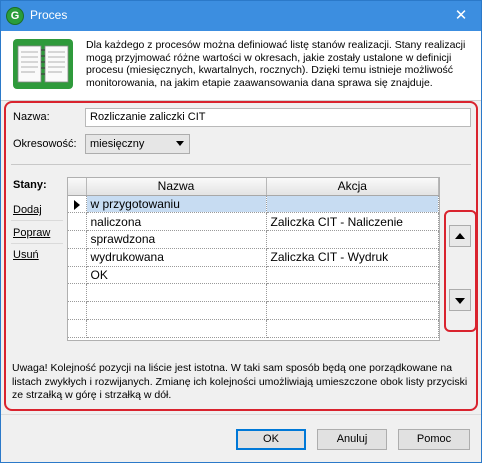 Image resolution: width=482 pixels, height=463 pixels. Describe the element at coordinates (43, 64) in the screenshot. I see `book-icon` at that location.